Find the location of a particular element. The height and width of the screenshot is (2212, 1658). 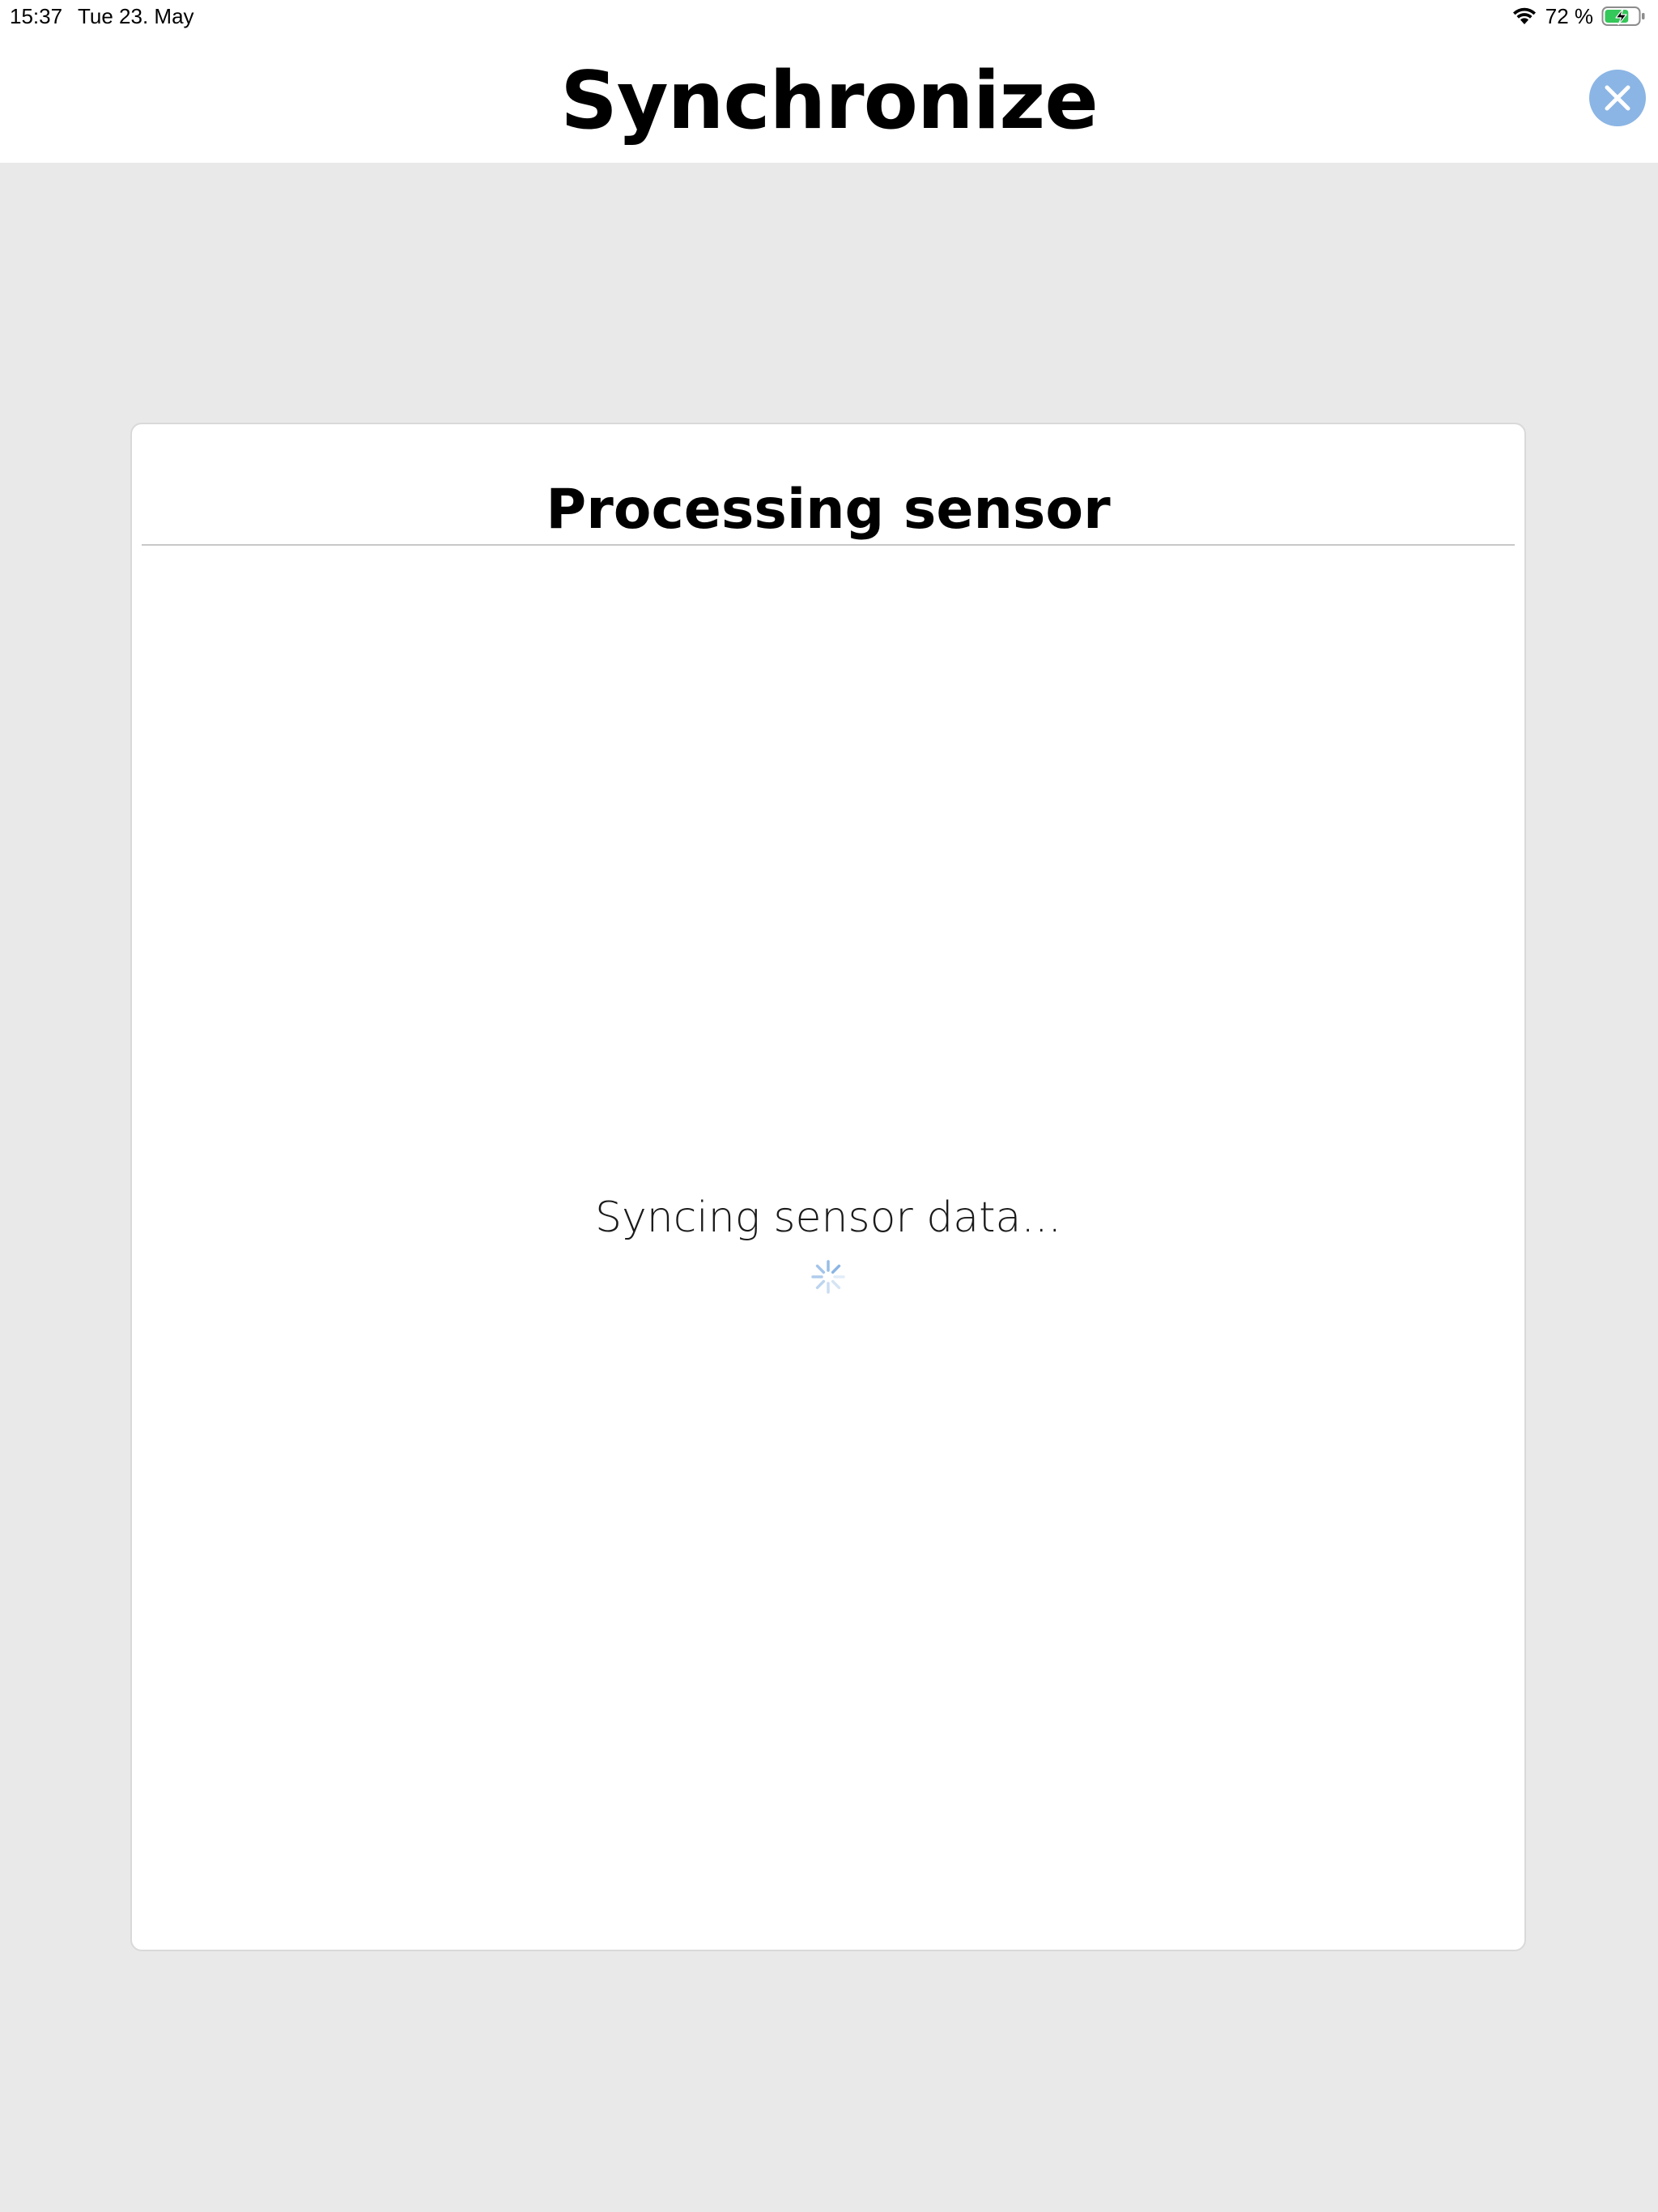

wifi-icon is located at coordinates (1524, 16).